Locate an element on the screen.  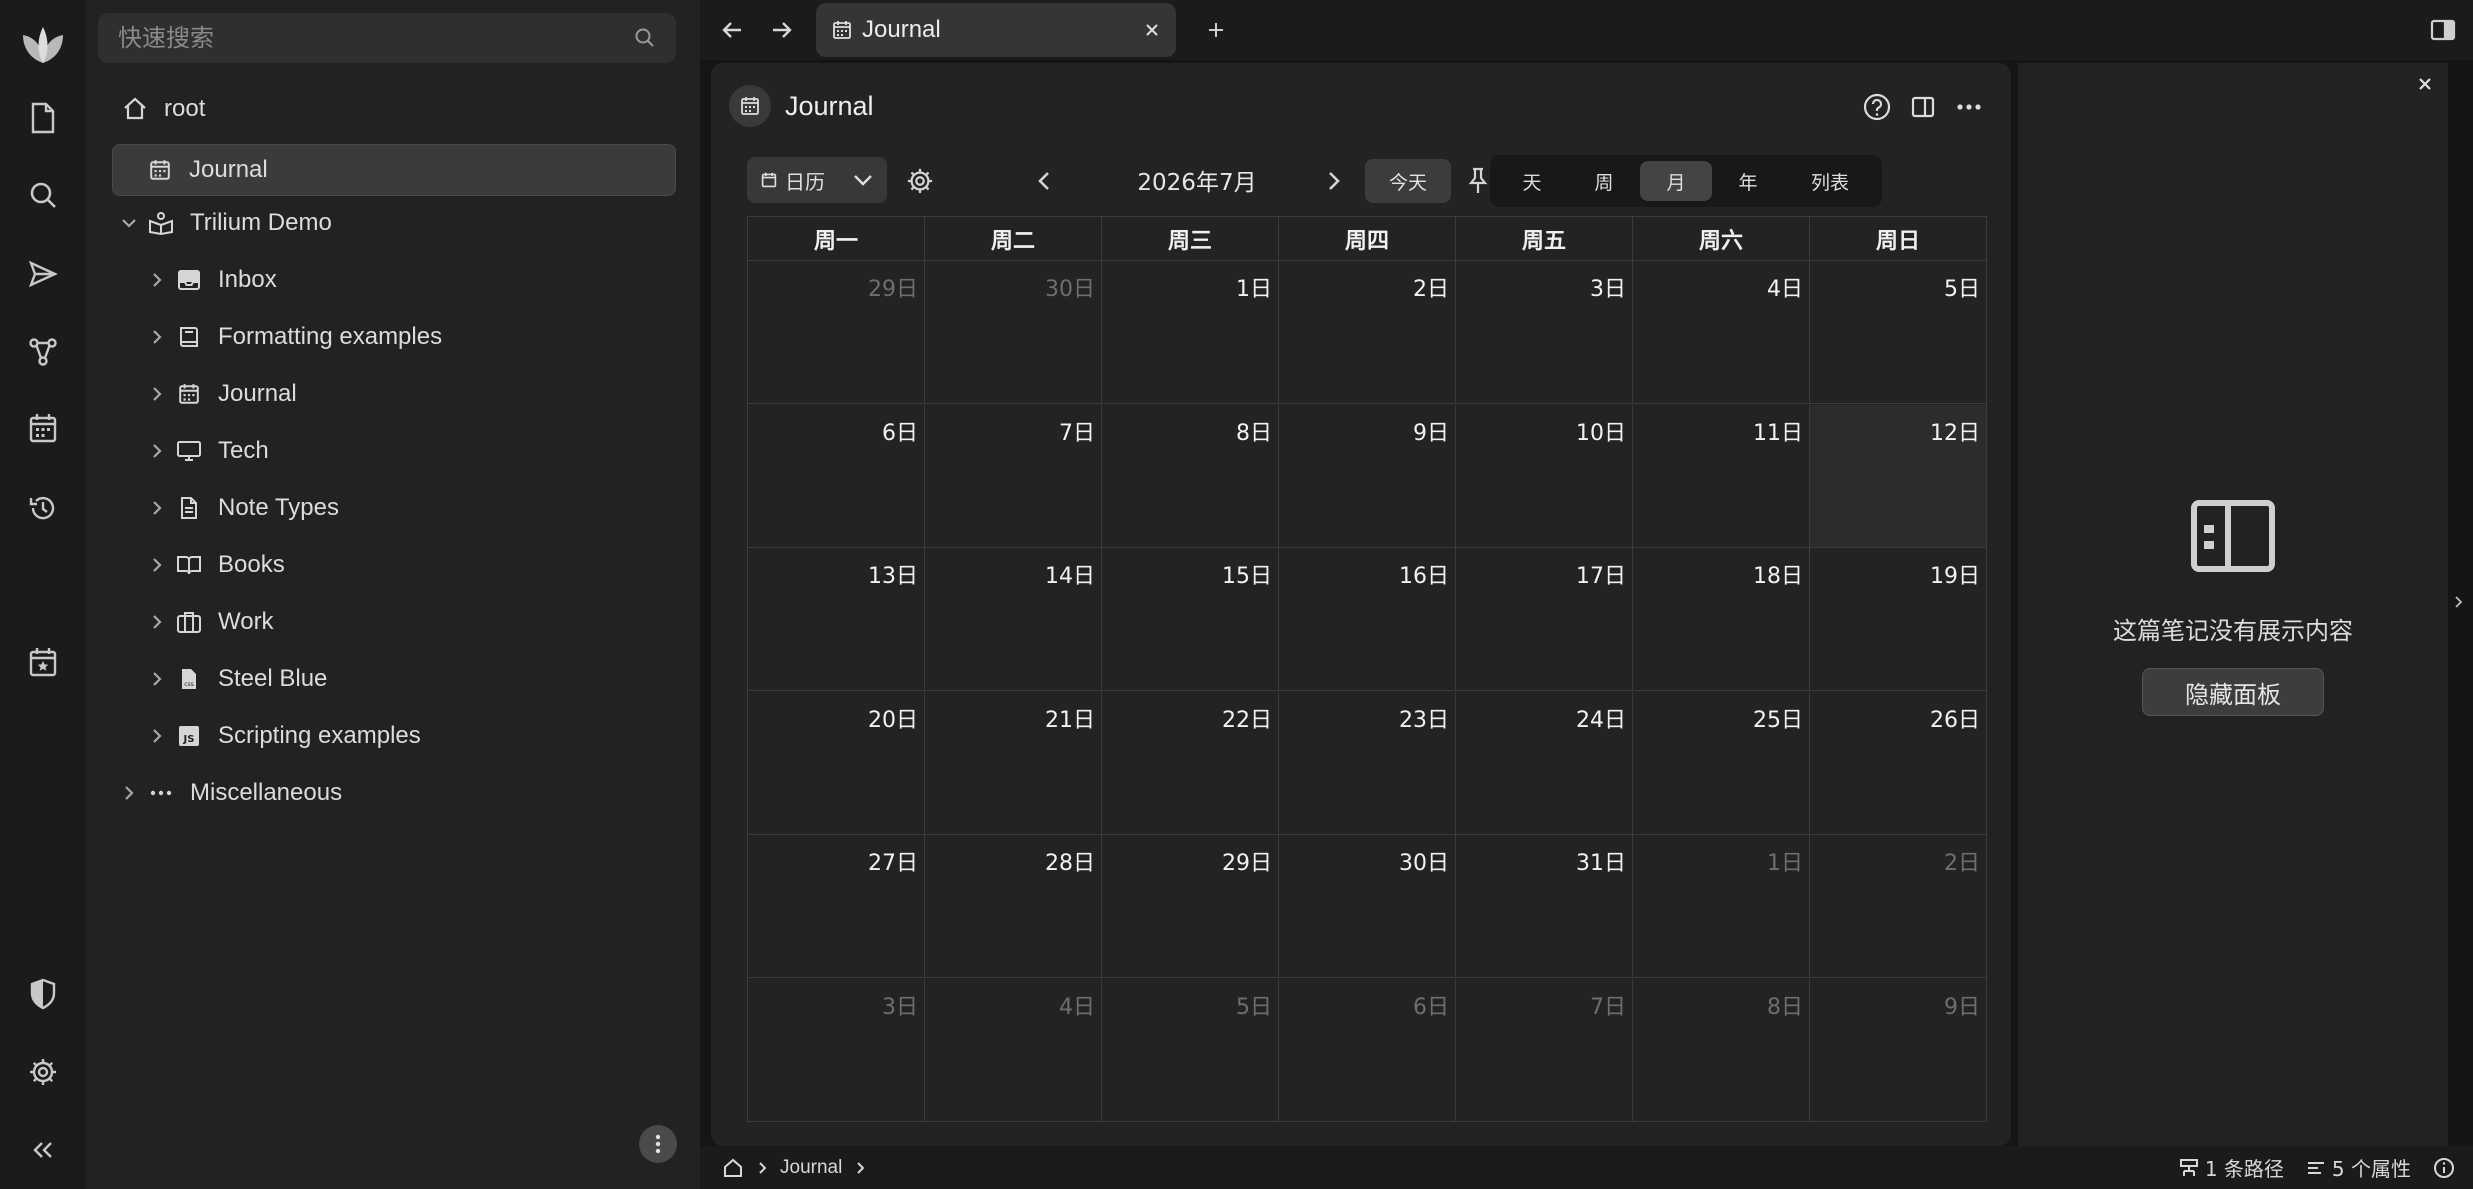
day-number: 11日 is located at coordinates (1778, 431).